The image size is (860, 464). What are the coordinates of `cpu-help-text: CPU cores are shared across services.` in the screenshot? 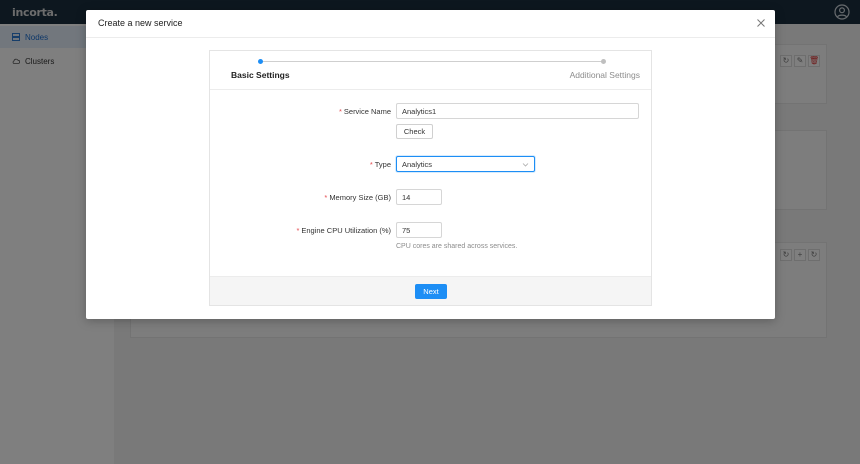 It's located at (457, 246).